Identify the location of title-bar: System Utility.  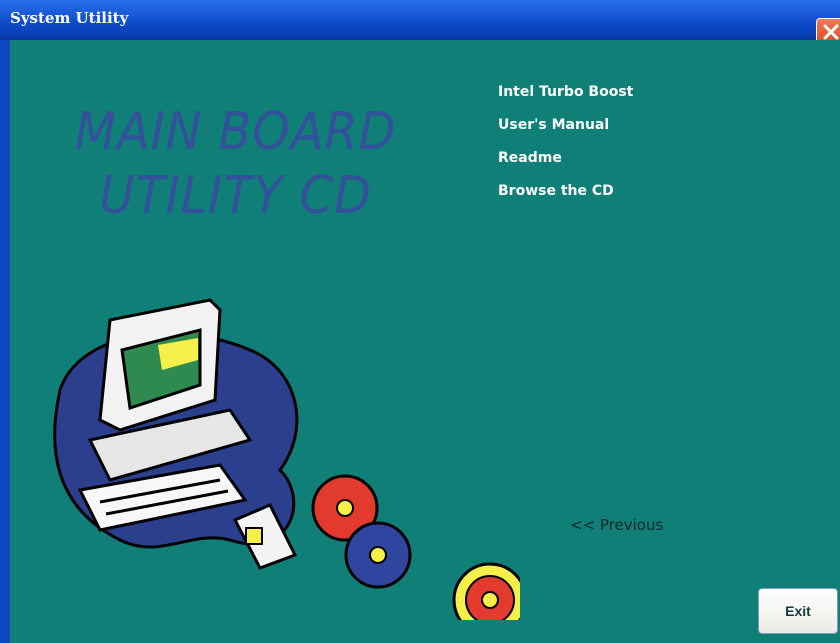
(420, 24).